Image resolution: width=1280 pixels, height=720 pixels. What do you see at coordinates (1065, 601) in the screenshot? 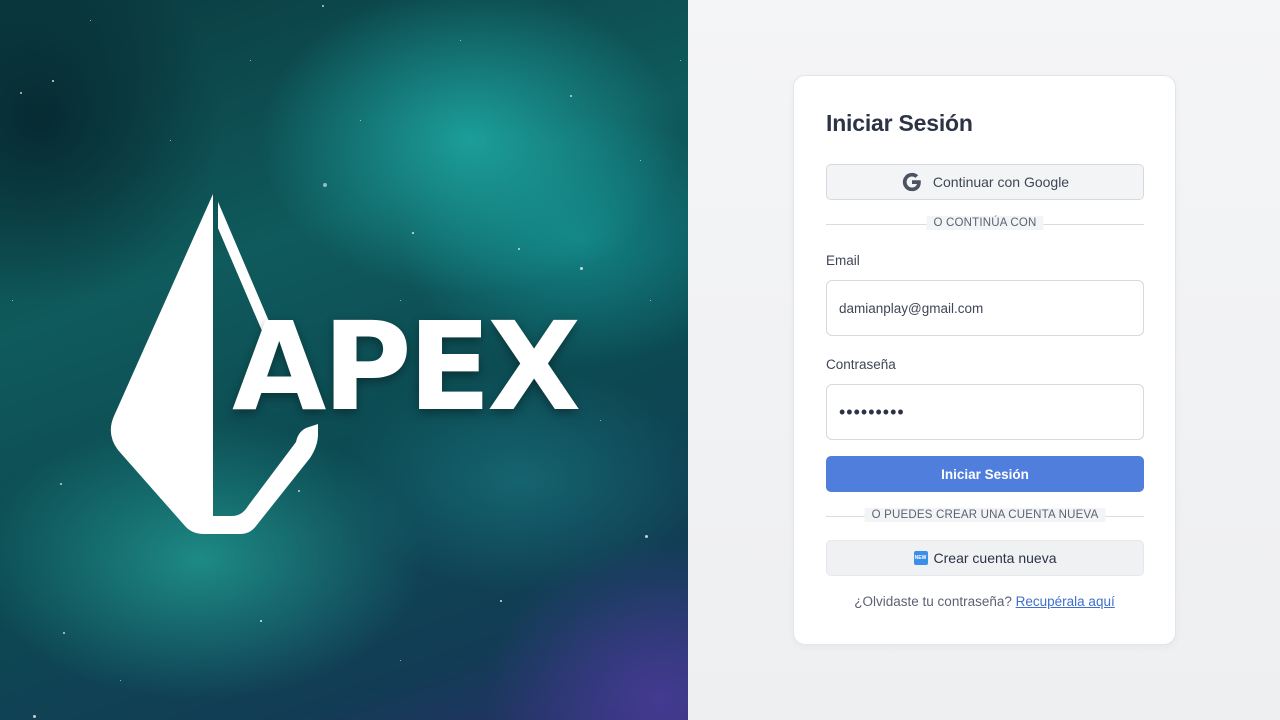
I see `recover-password-link: Recupérala aquí` at bounding box center [1065, 601].